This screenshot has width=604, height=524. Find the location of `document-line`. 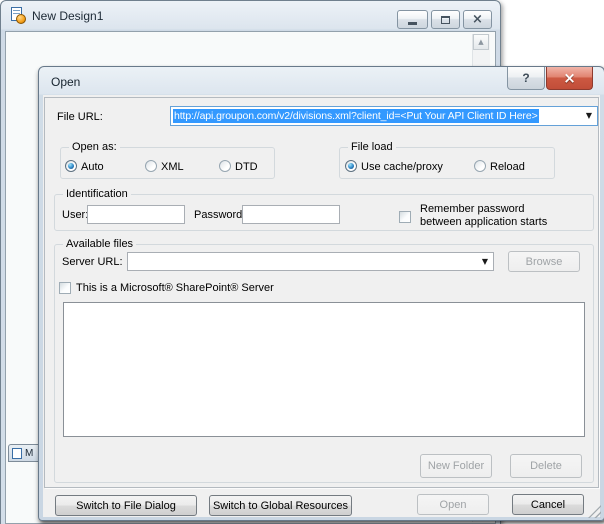

document-line is located at coordinates (16, 10).